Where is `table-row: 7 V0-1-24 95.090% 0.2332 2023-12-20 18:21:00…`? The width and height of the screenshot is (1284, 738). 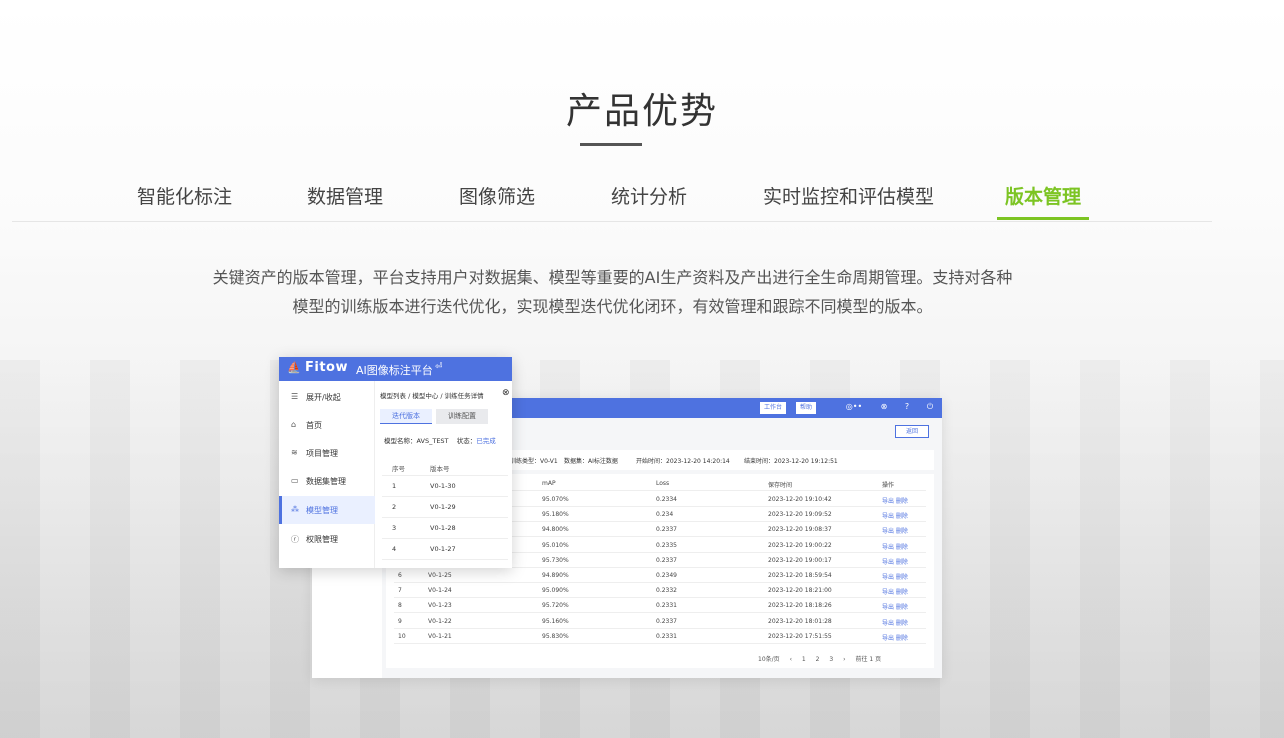 table-row: 7 V0-1-24 95.090% 0.2332 2023-12-20 18:21:00… is located at coordinates (660, 591).